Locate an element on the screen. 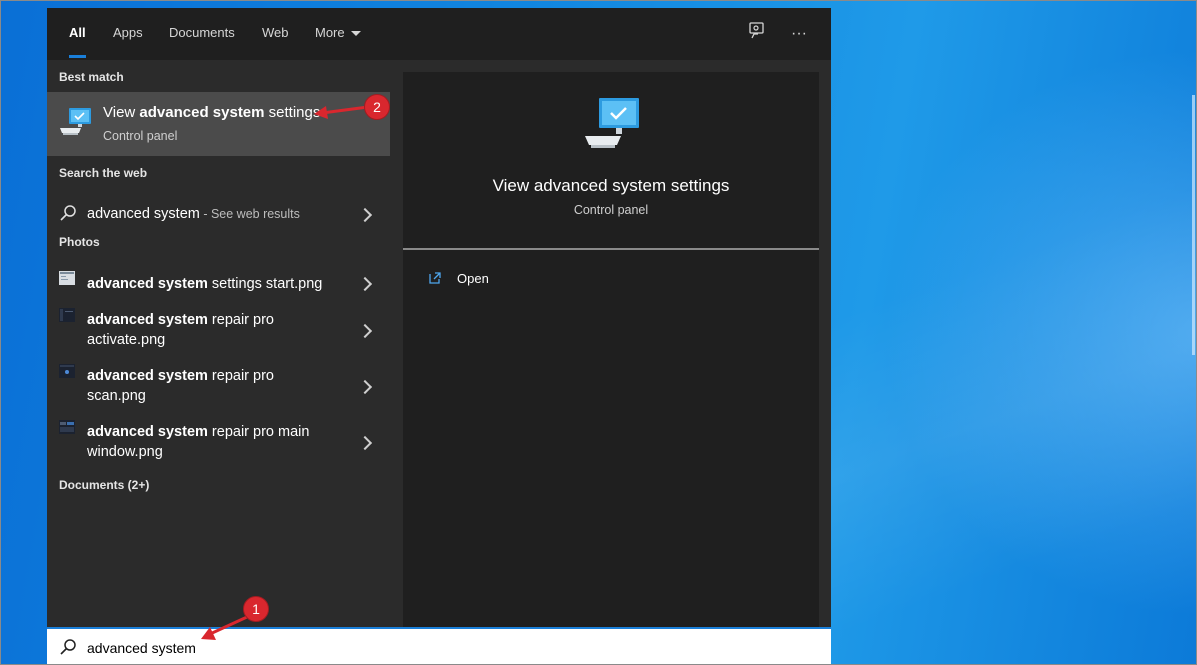 This screenshot has height=665, width=1197. annotation-badge-1: 1 is located at coordinates (256, 609).